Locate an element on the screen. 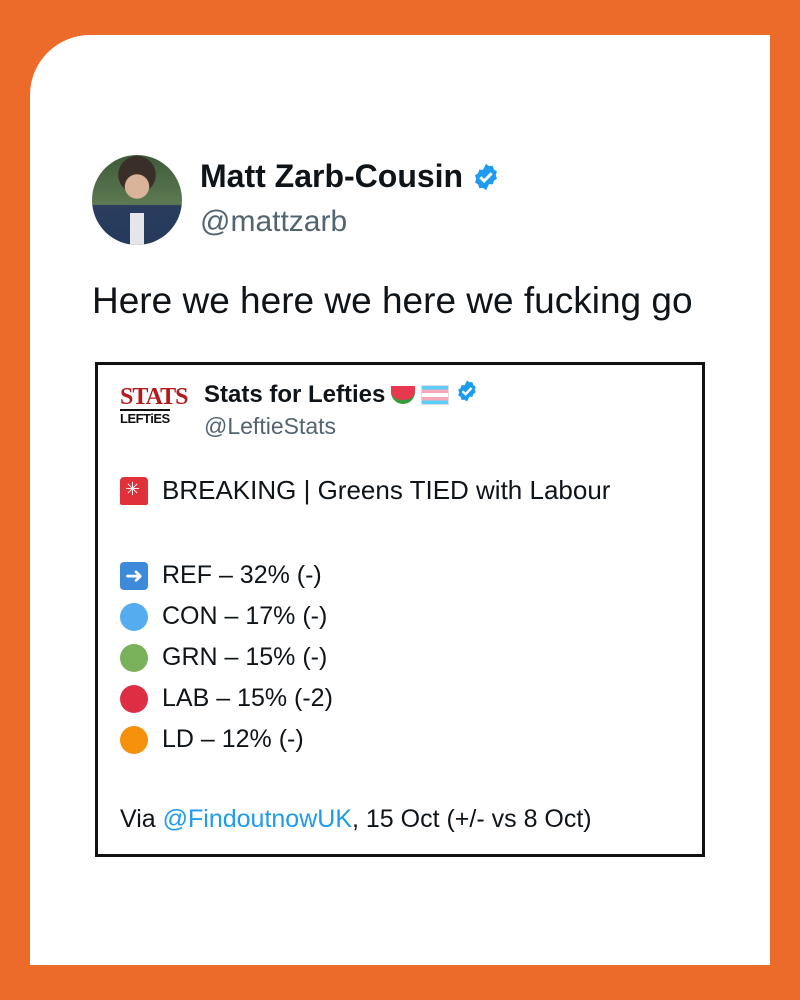  stats-for-lefties-logo: STATS LEFTiES is located at coordinates (154, 405).